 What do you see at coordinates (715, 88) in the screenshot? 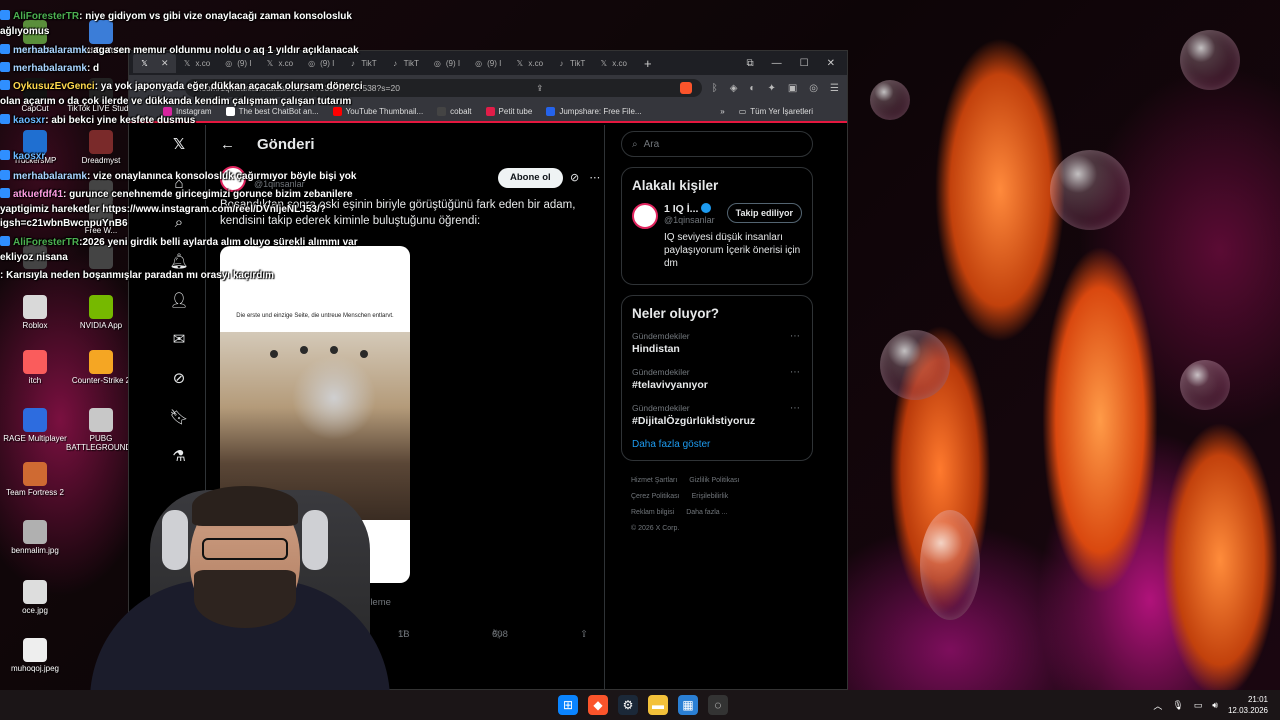
I see `bluetooth-icon: ᛒ` at bounding box center [715, 88].